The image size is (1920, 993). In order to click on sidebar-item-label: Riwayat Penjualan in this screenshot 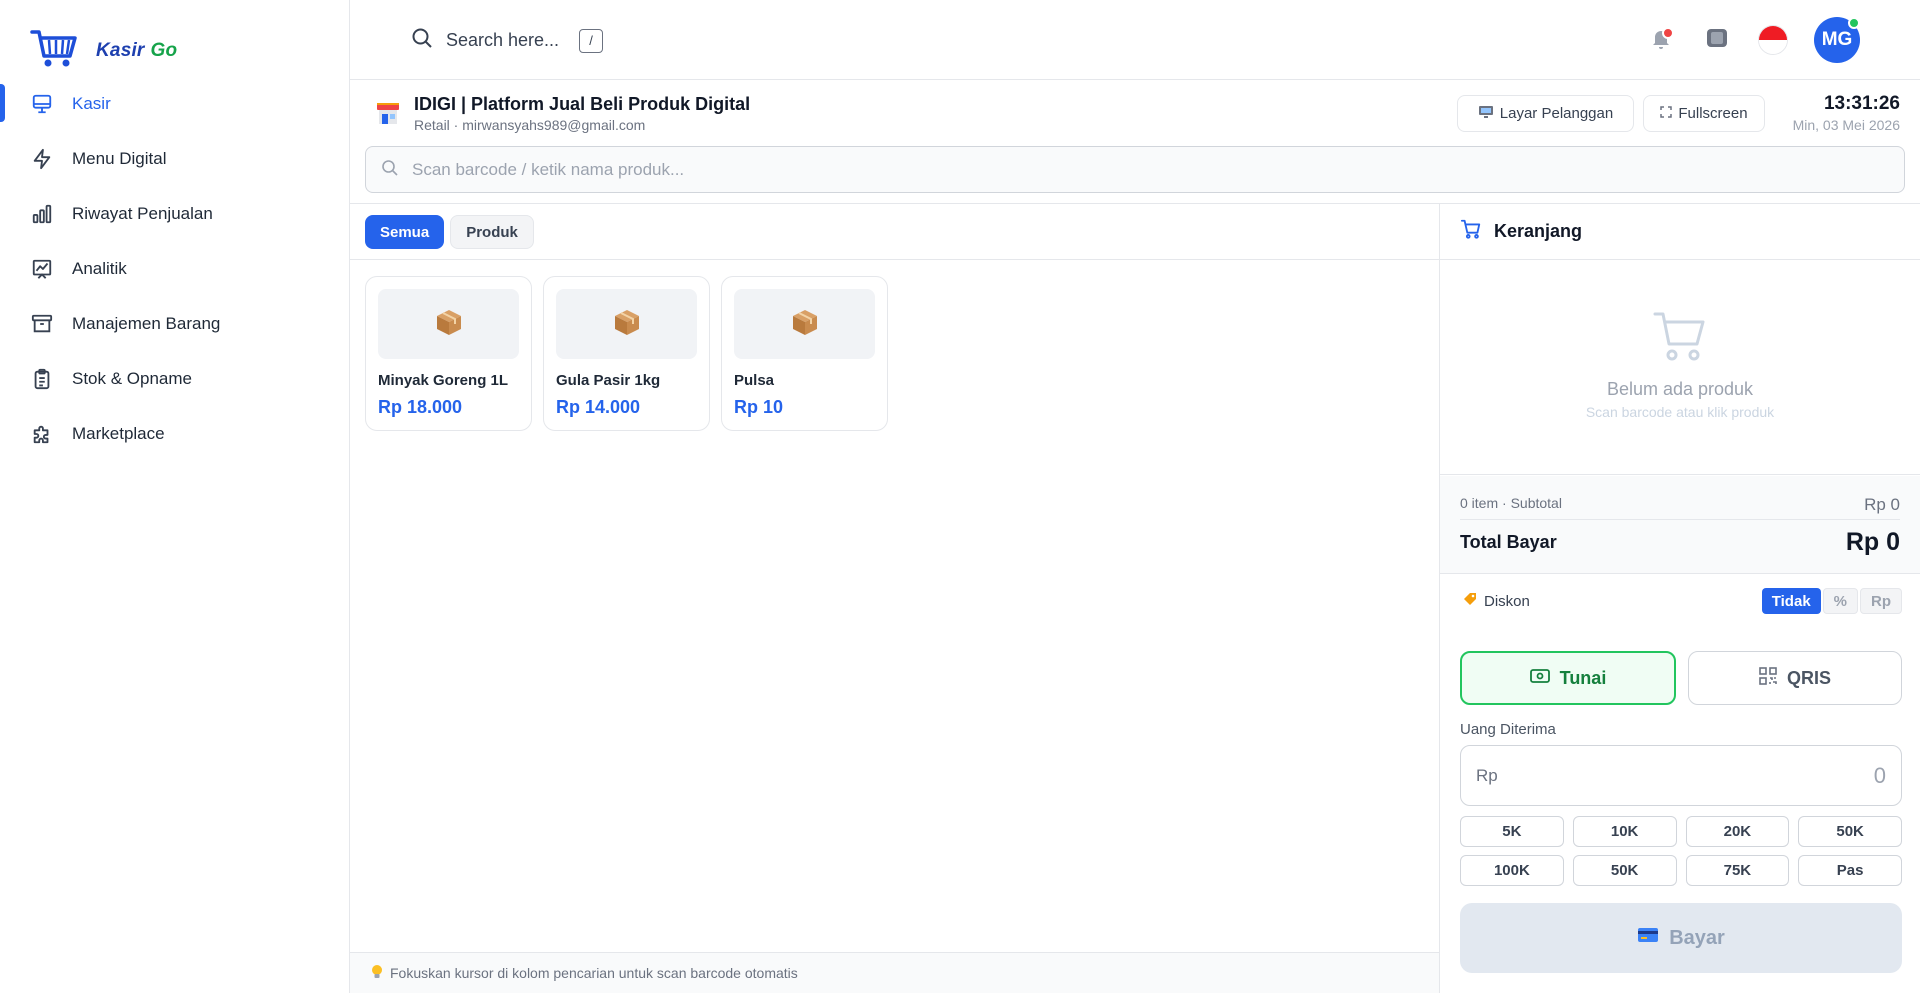, I will do `click(142, 213)`.